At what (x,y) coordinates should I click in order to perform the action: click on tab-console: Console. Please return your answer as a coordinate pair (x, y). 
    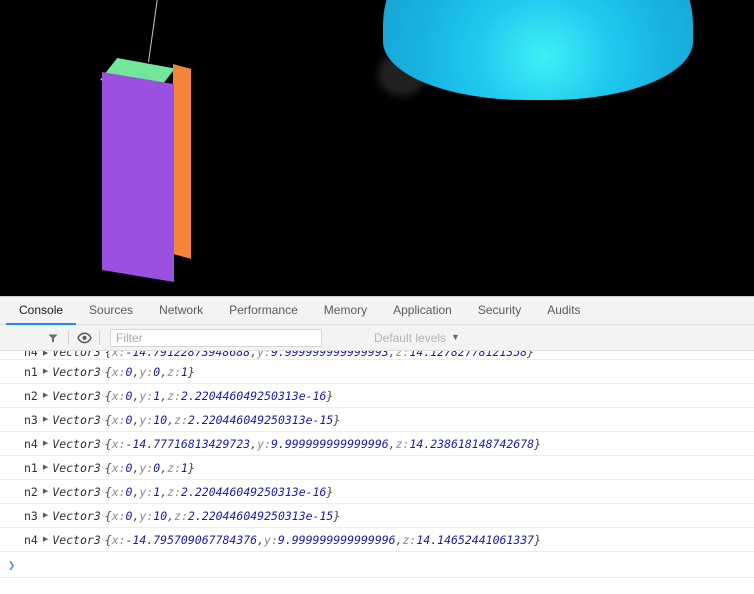
    Looking at the image, I should click on (41, 311).